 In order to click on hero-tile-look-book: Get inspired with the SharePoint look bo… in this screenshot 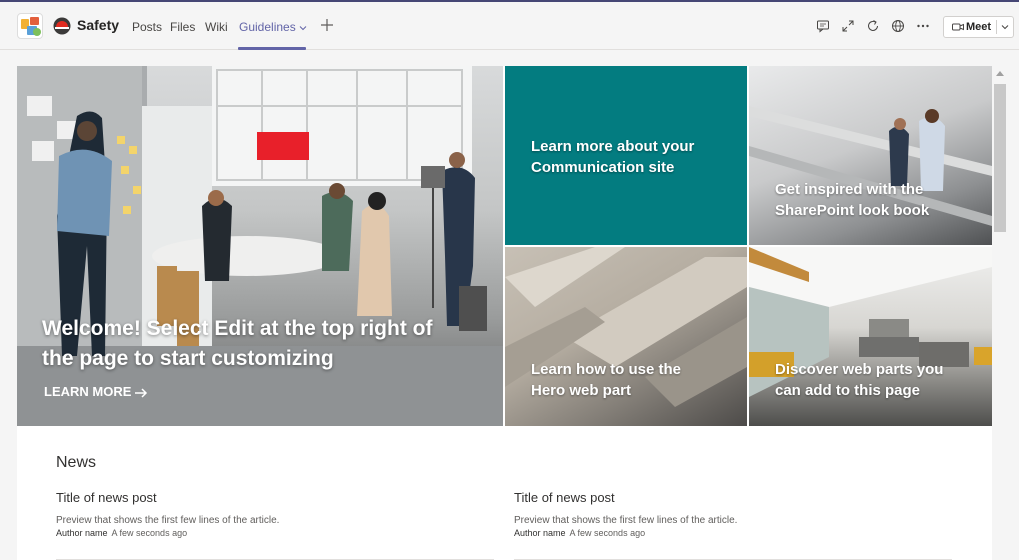, I will do `click(870, 155)`.